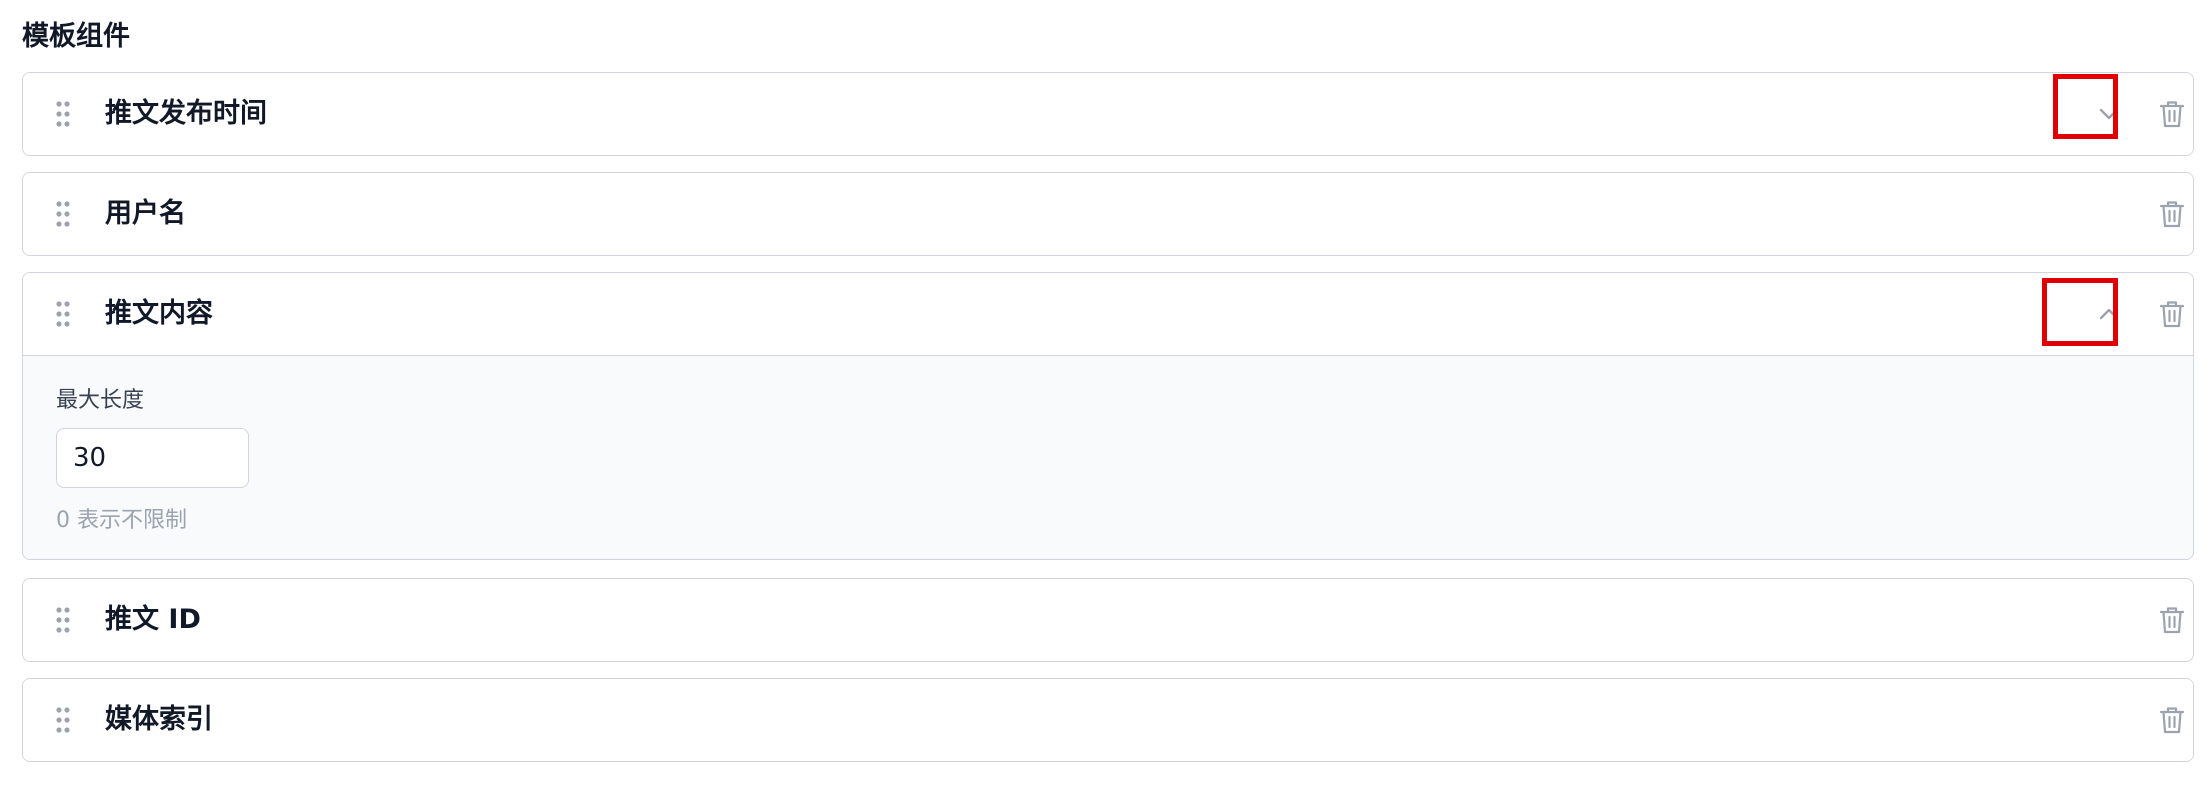 This screenshot has width=2212, height=792. Describe the element at coordinates (100, 400) in the screenshot. I see `max-length-label: 最大长度` at that location.